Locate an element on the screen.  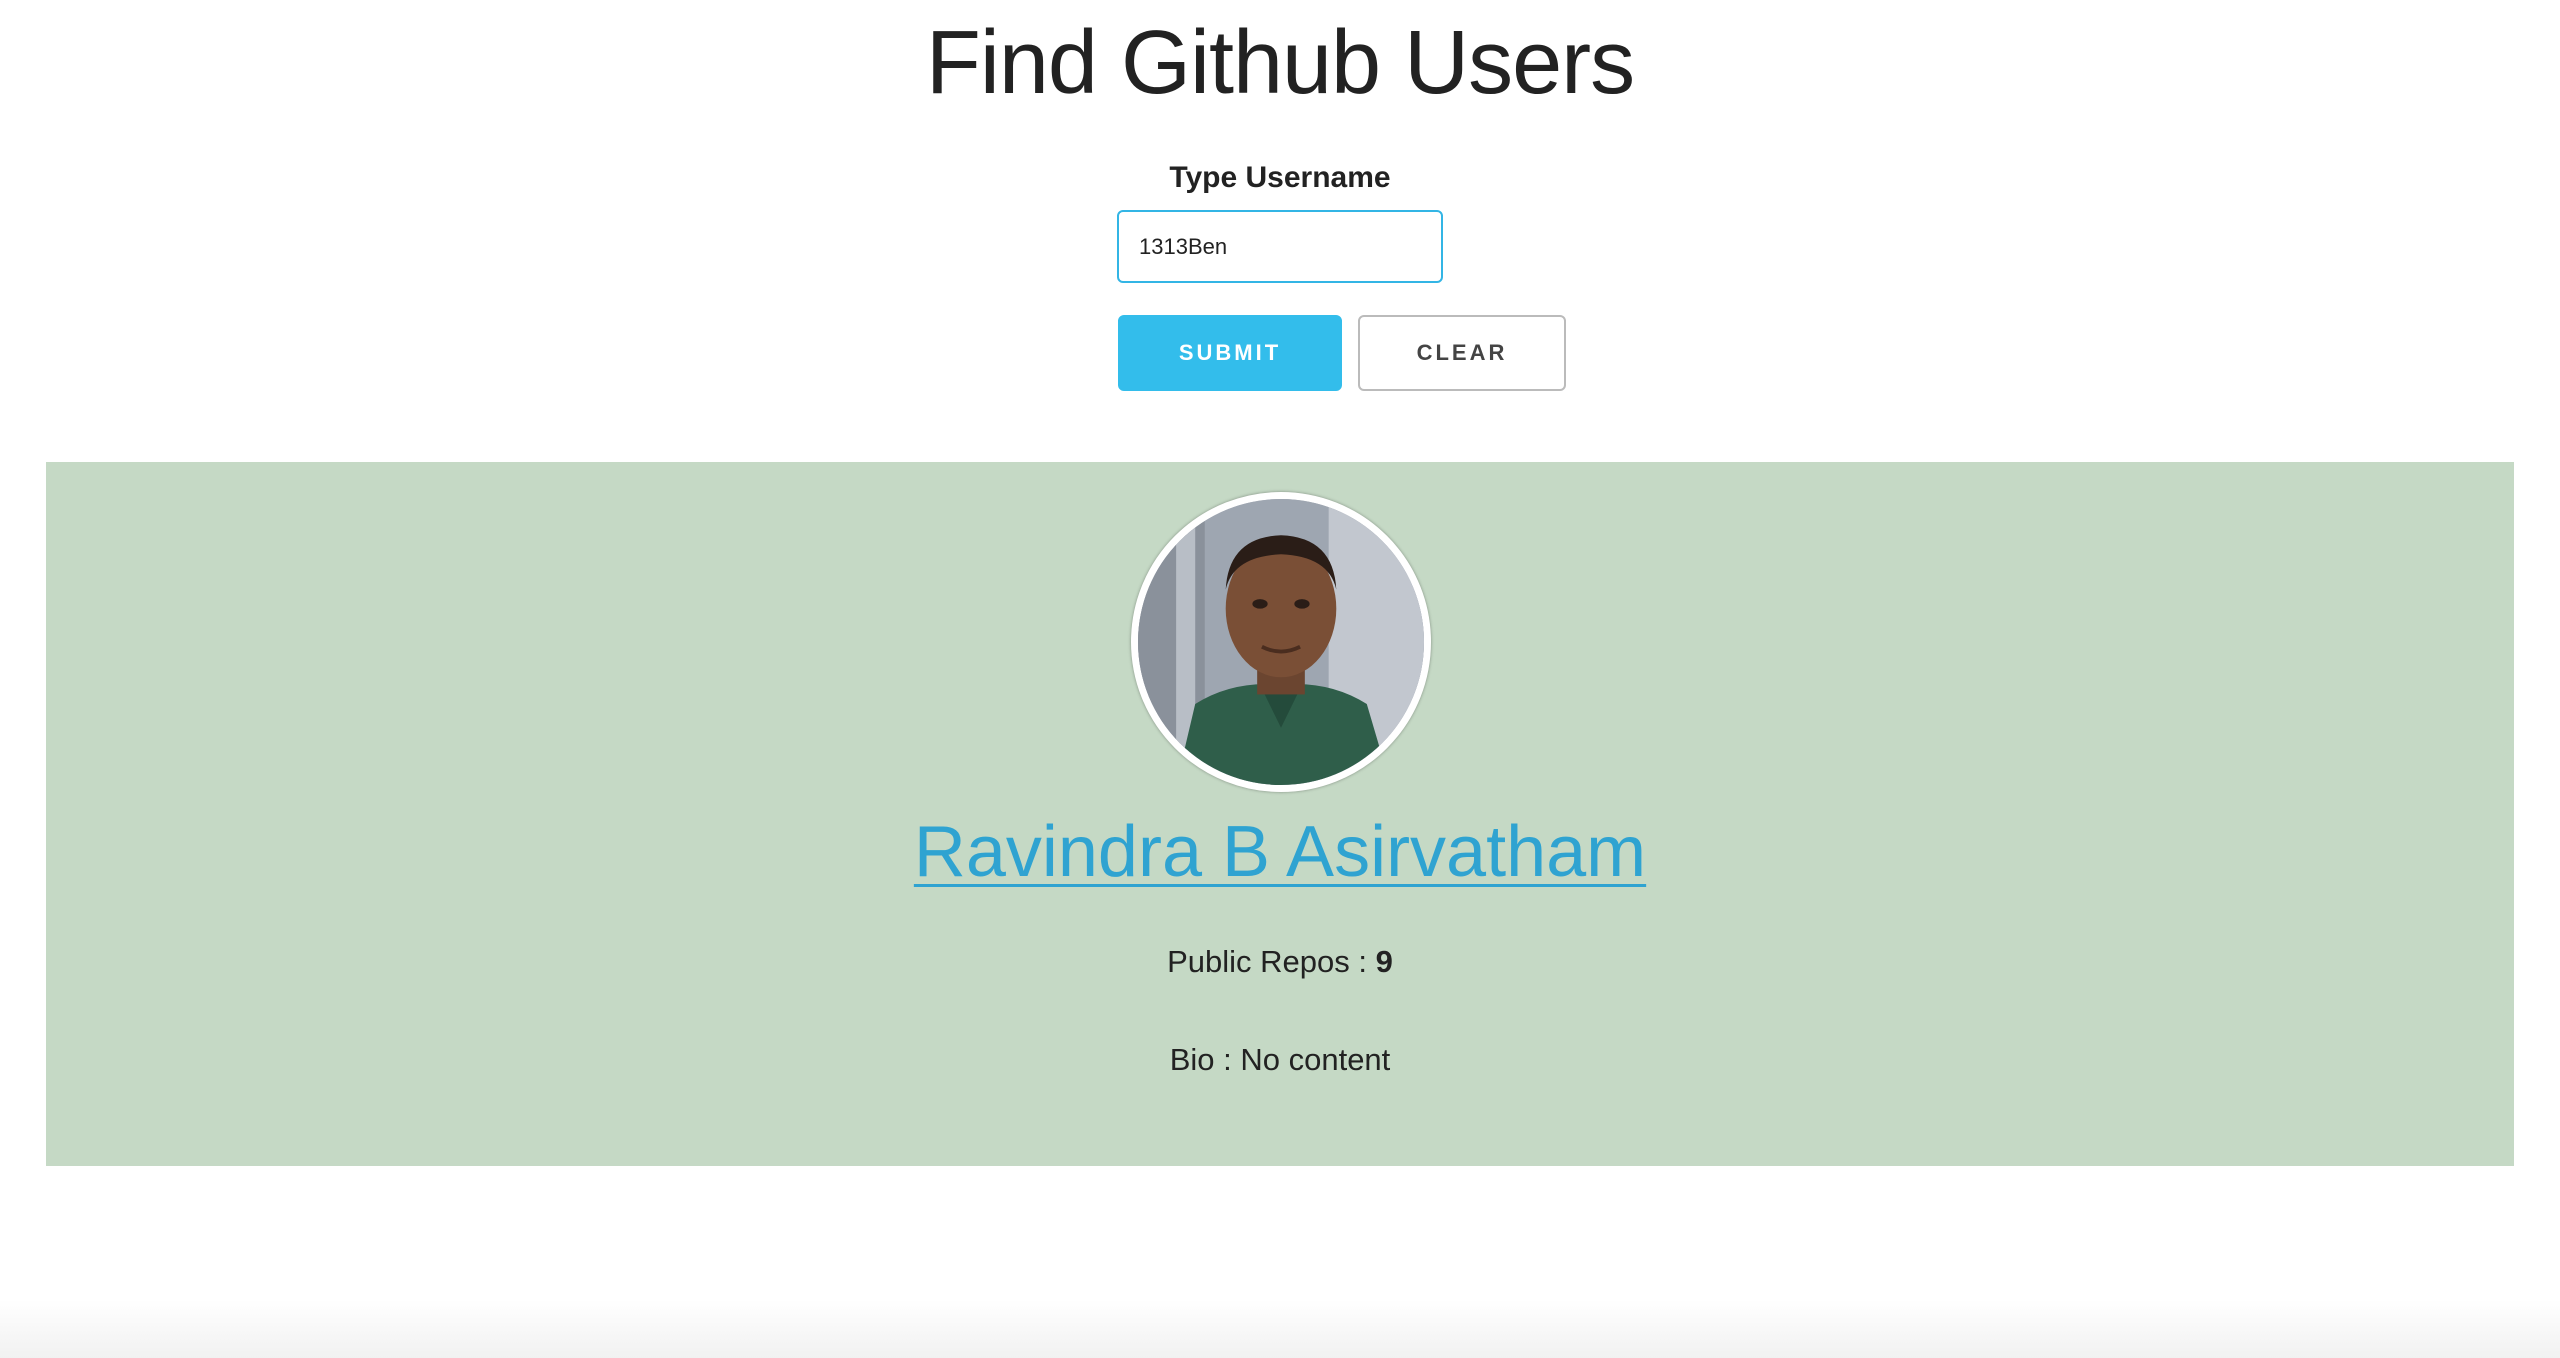
bio-label: Bio : is located at coordinates (1200, 1059).